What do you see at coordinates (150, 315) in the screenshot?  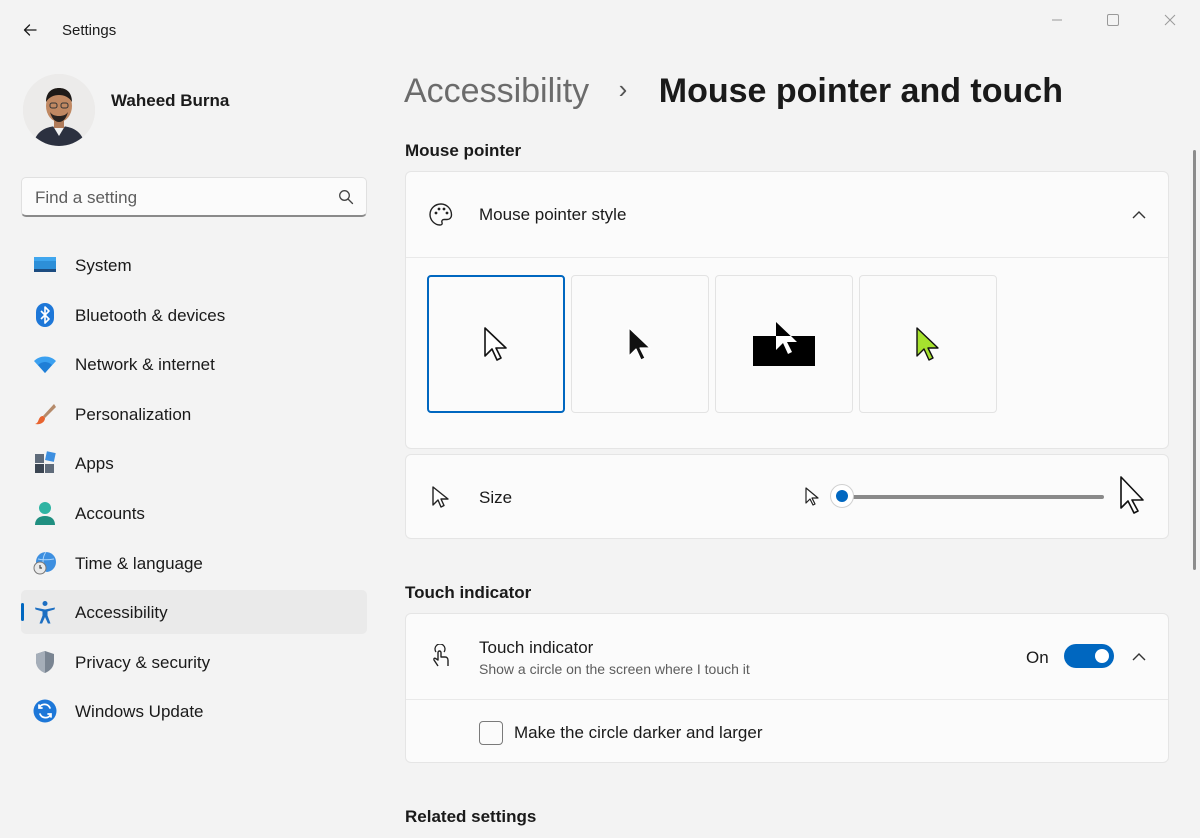 I see `sidebar-item-label: Bluetooth & devices` at bounding box center [150, 315].